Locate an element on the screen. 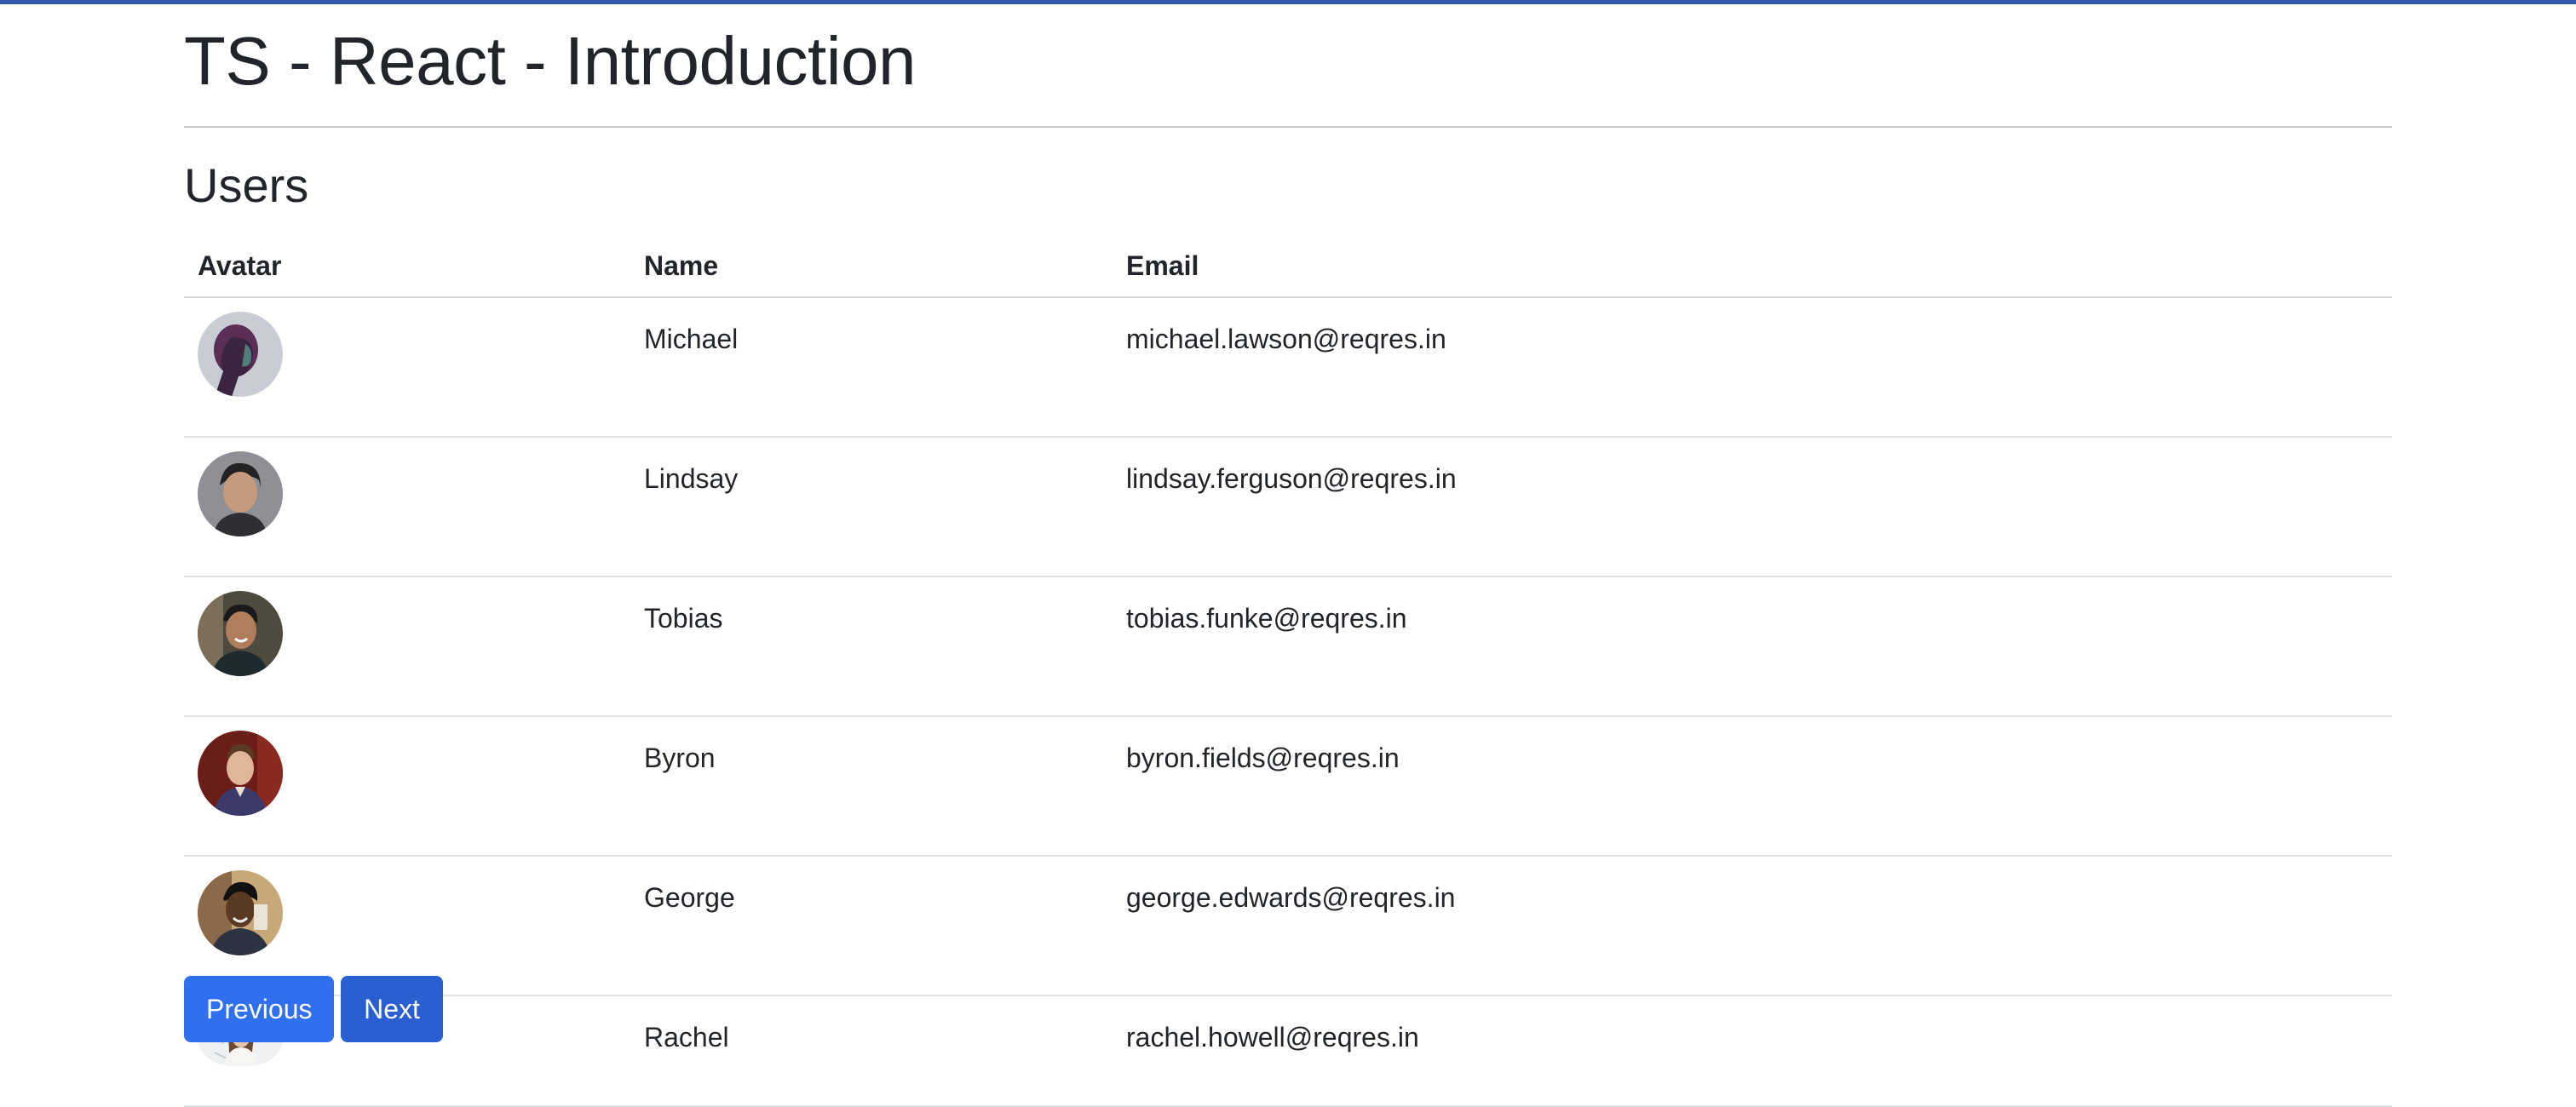  table-row: George george.edwards@reqres.in is located at coordinates (1288, 926).